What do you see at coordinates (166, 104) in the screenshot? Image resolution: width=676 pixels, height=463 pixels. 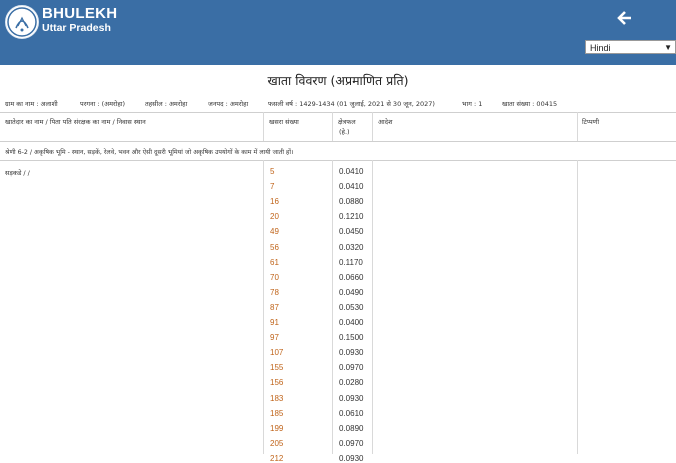 I see `meta-tehsil: तहसील : अमरोहा` at bounding box center [166, 104].